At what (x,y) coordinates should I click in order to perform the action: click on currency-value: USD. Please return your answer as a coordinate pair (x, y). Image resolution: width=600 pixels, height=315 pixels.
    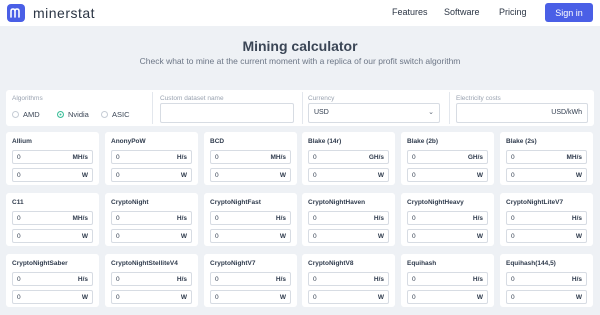
    Looking at the image, I should click on (321, 112).